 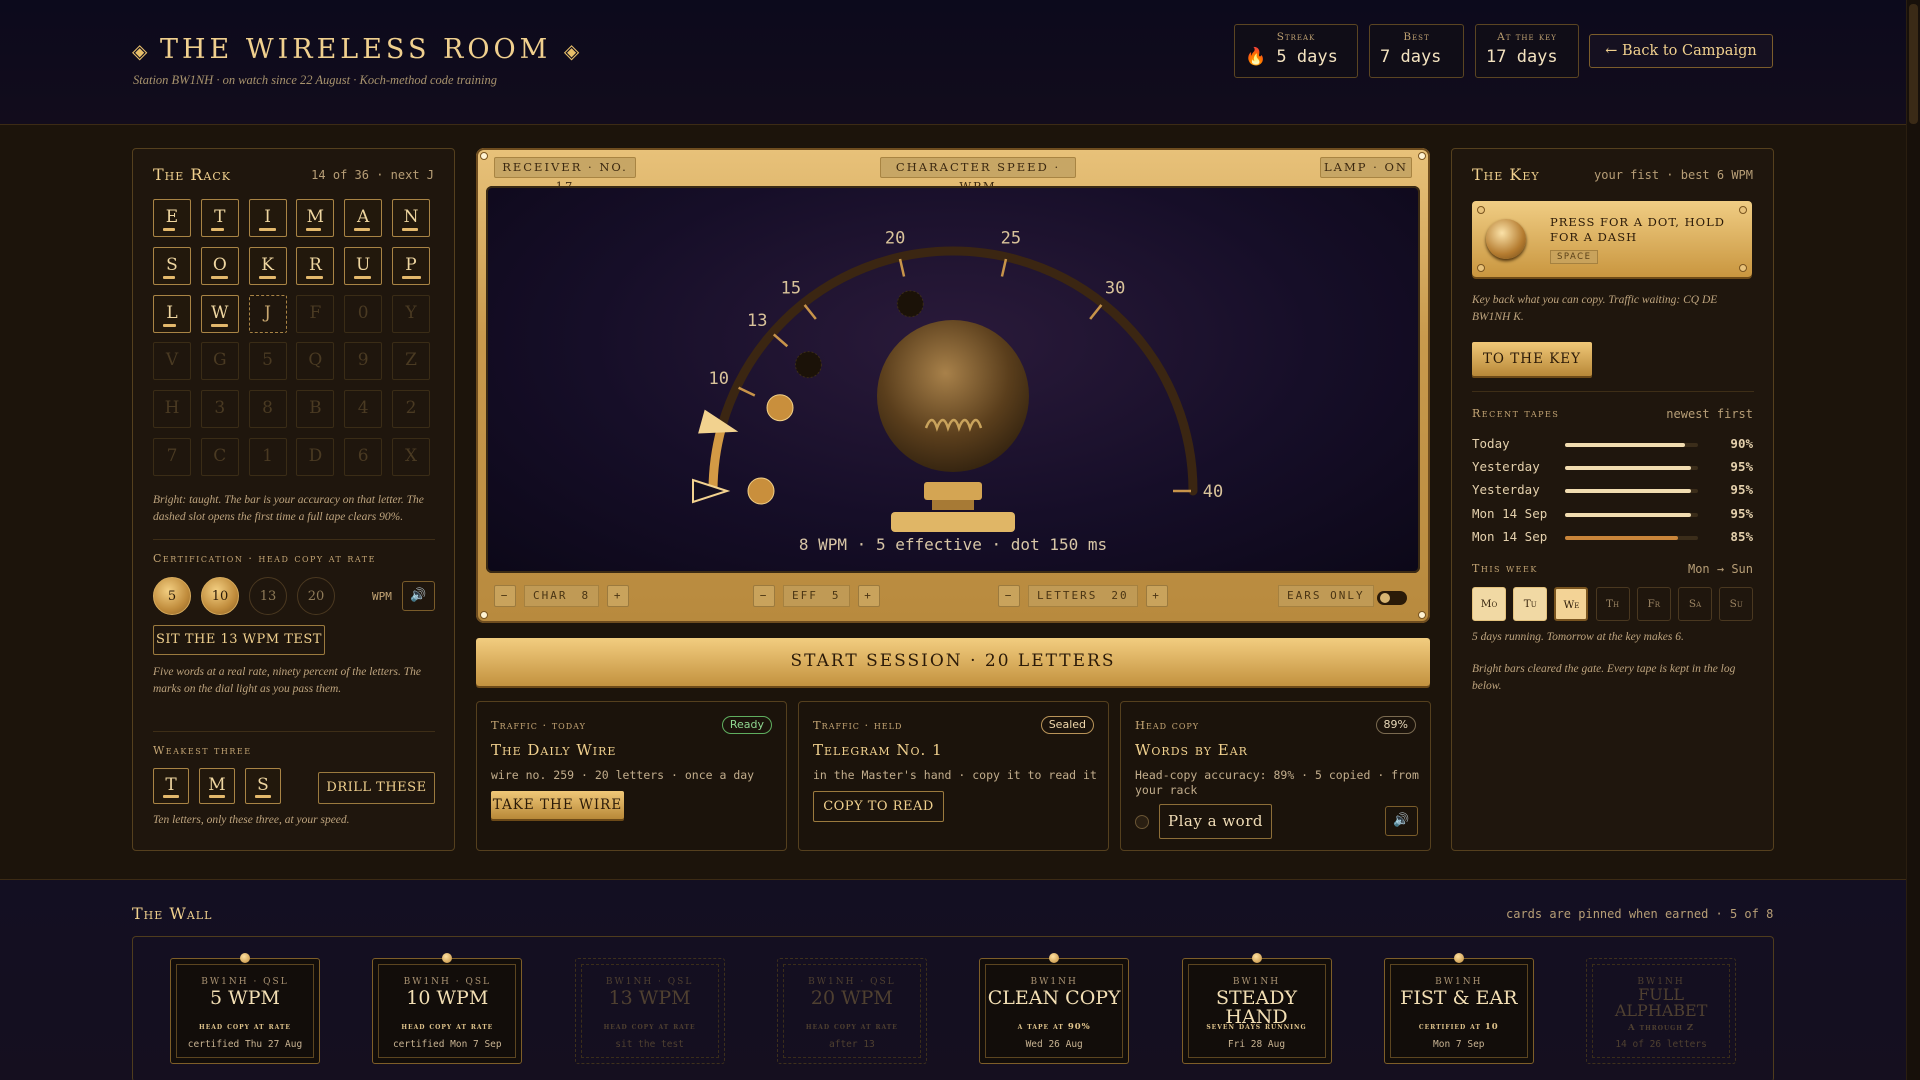 What do you see at coordinates (1256, 57) in the screenshot?
I see `flame-icon: 🔥` at bounding box center [1256, 57].